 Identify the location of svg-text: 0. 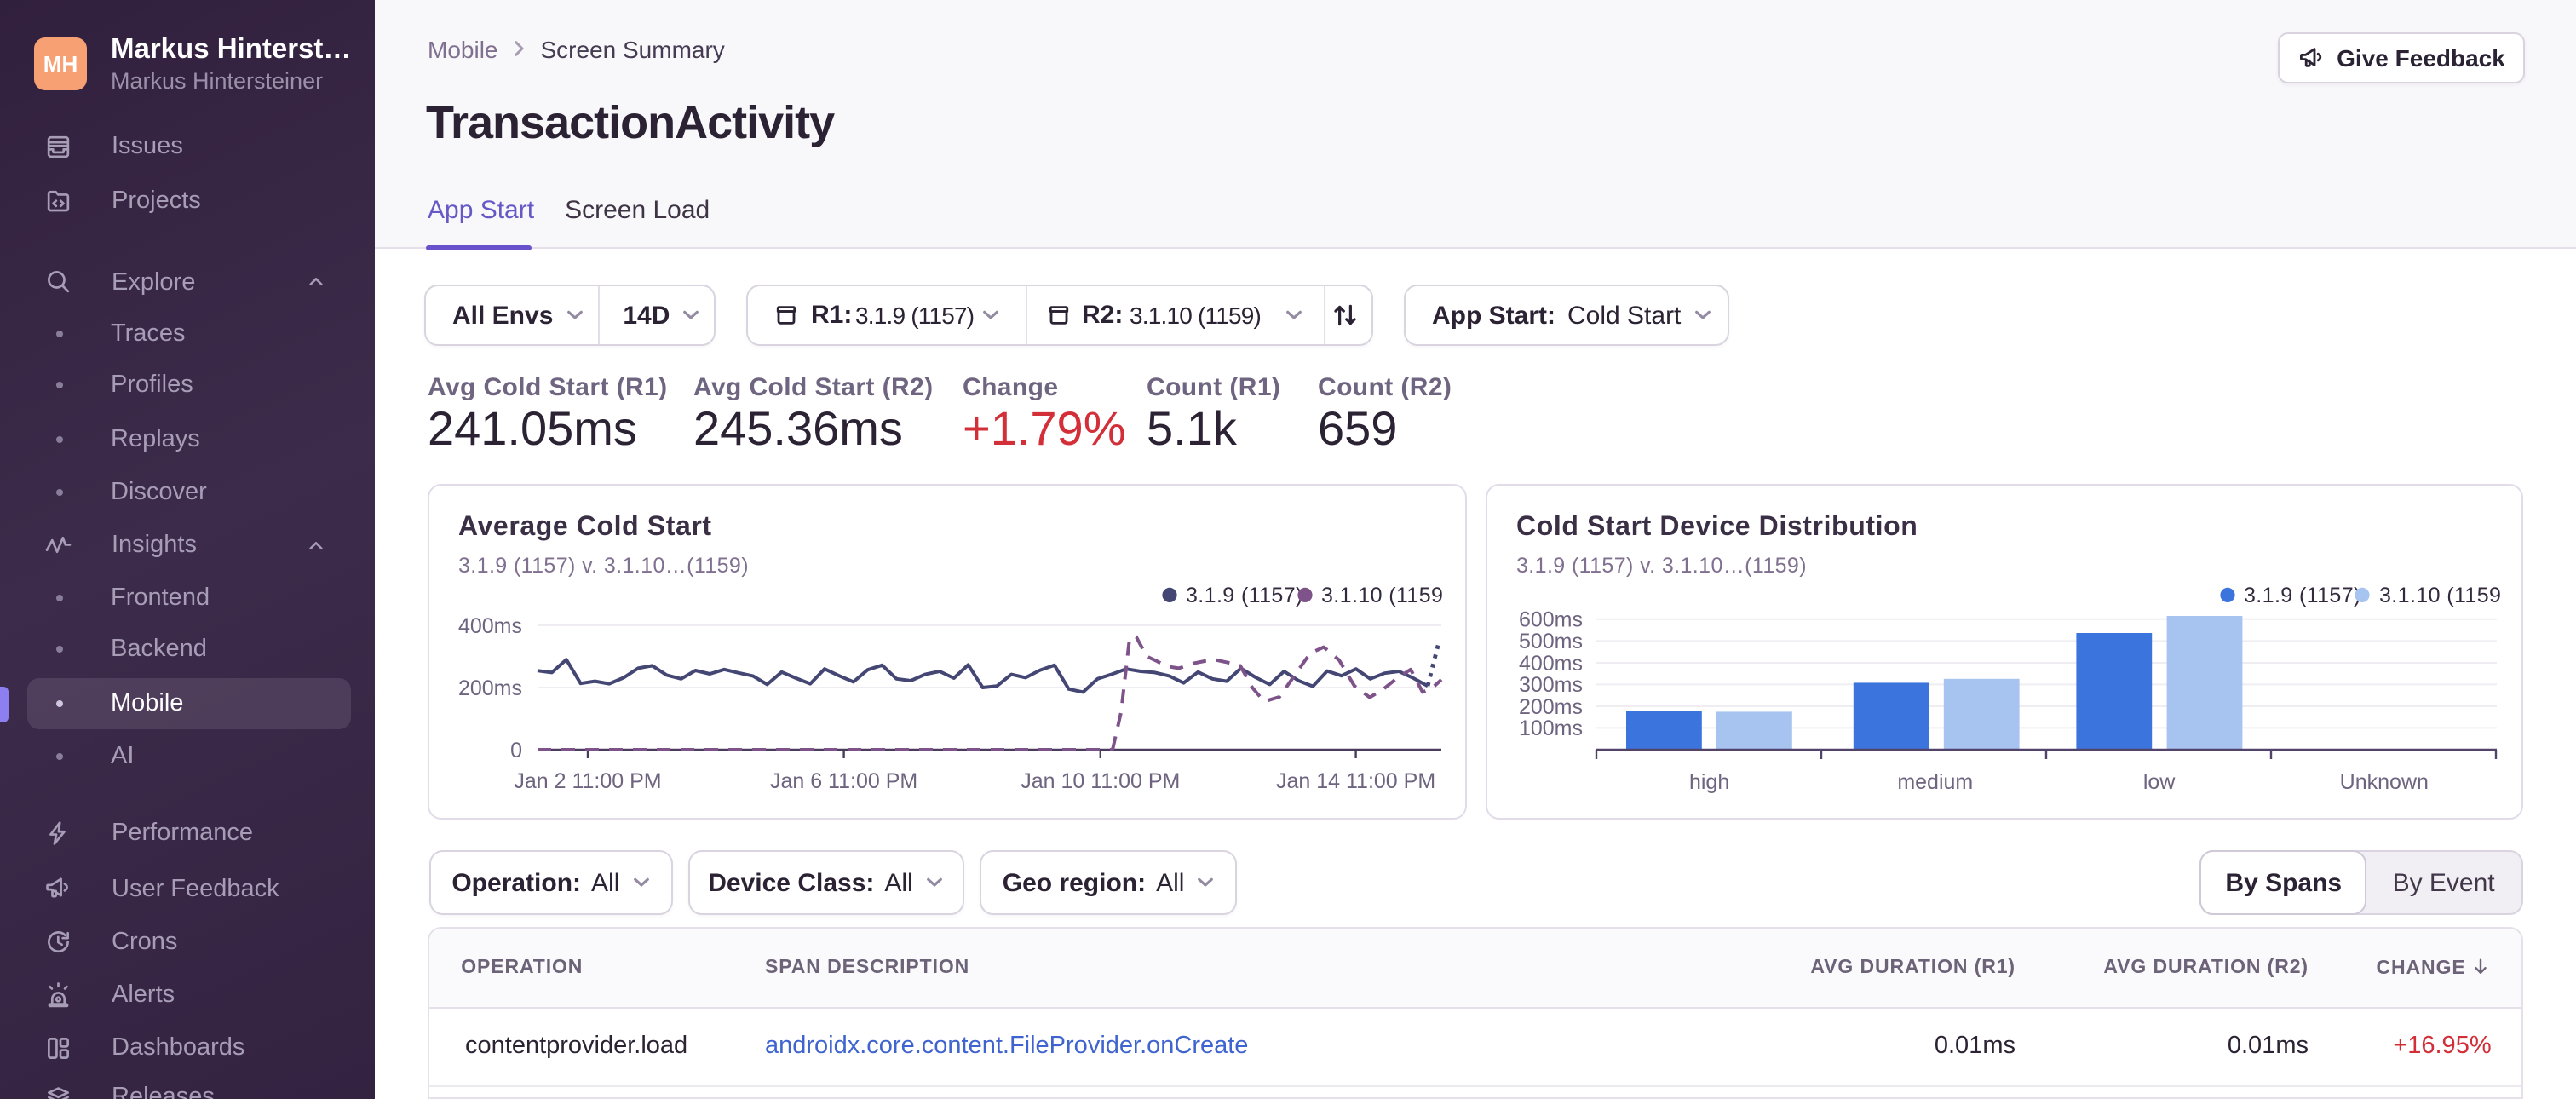
(516, 750).